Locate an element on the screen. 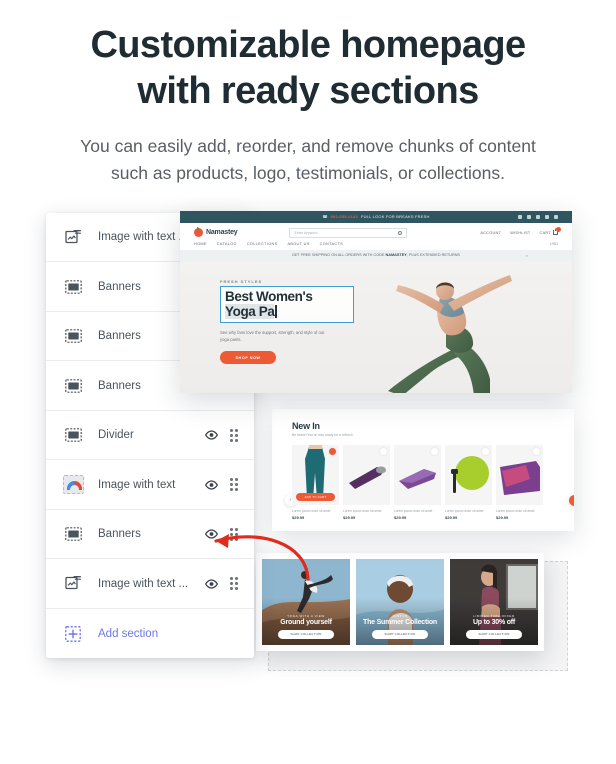  instagram-icon is located at coordinates (538, 216).